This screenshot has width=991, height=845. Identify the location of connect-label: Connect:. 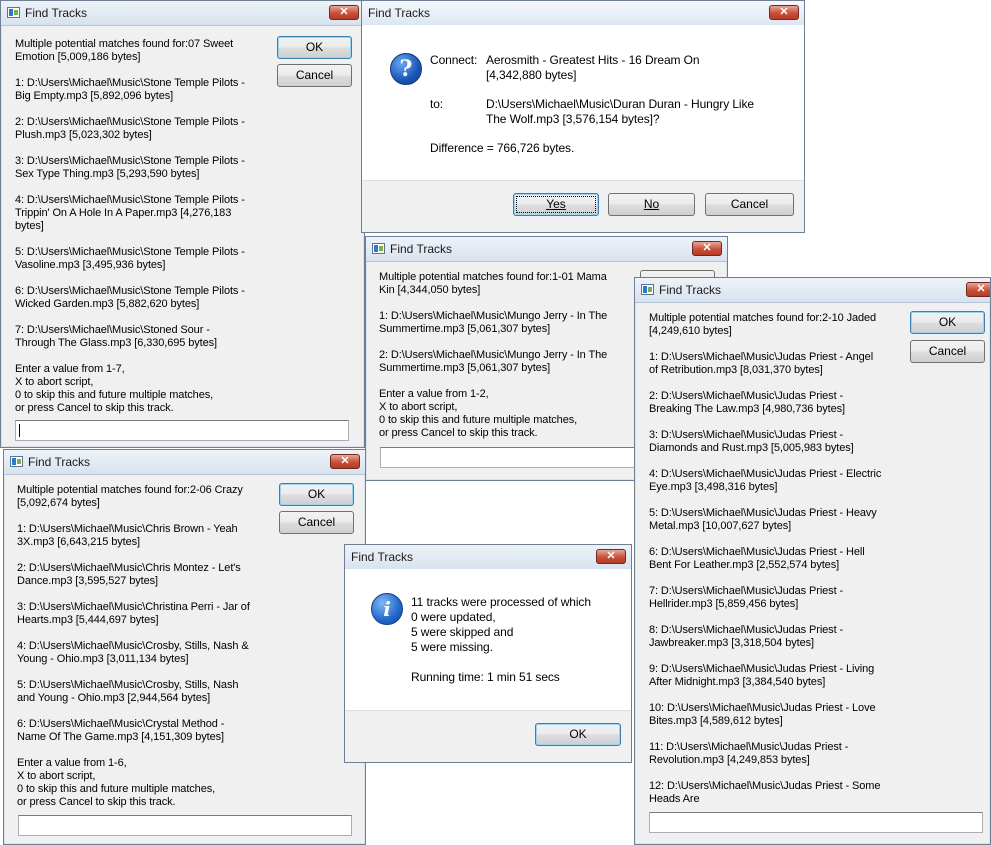
(454, 60).